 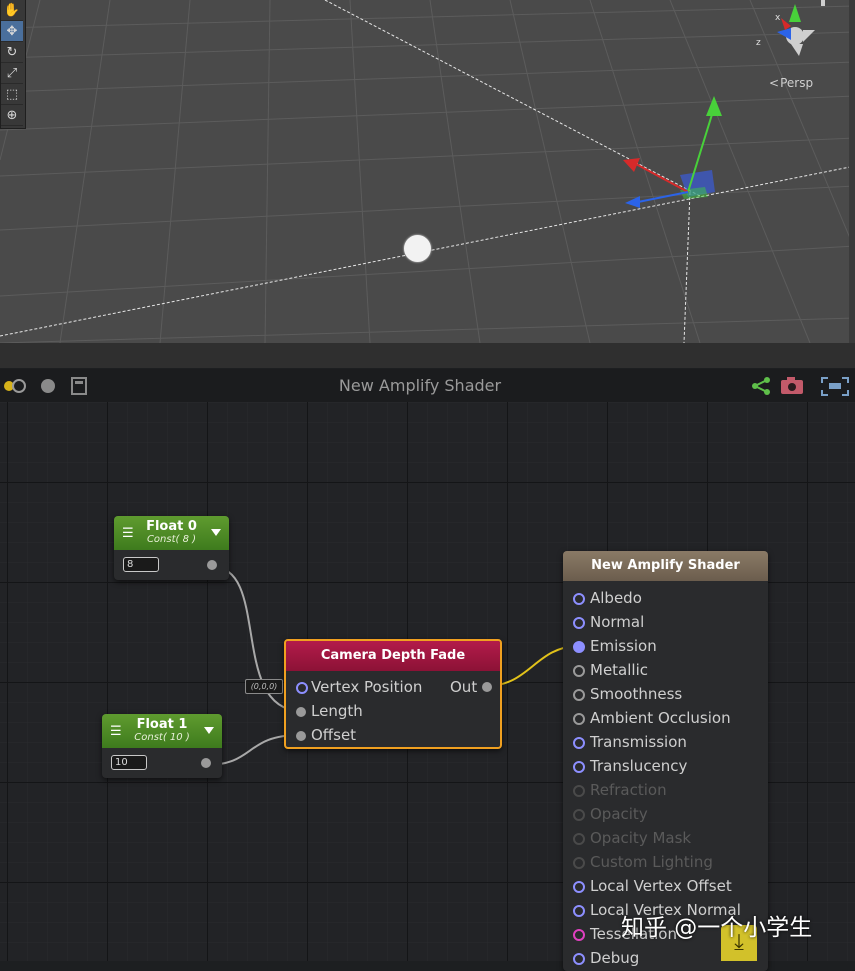 I want to click on master-port-label: Emission, so click(x=623, y=646).